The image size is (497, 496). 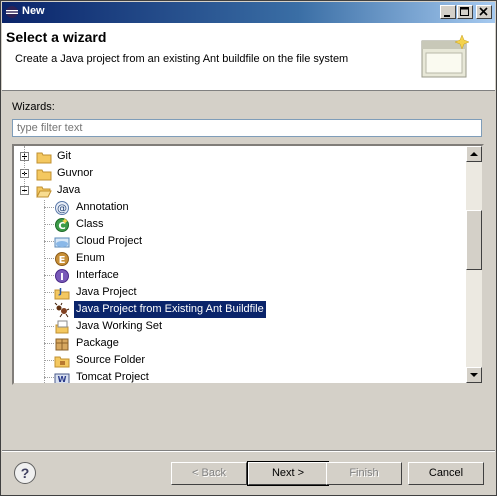 I want to click on tree-item-label: Java Project from Existing Ant Buildfile, so click(x=170, y=309).